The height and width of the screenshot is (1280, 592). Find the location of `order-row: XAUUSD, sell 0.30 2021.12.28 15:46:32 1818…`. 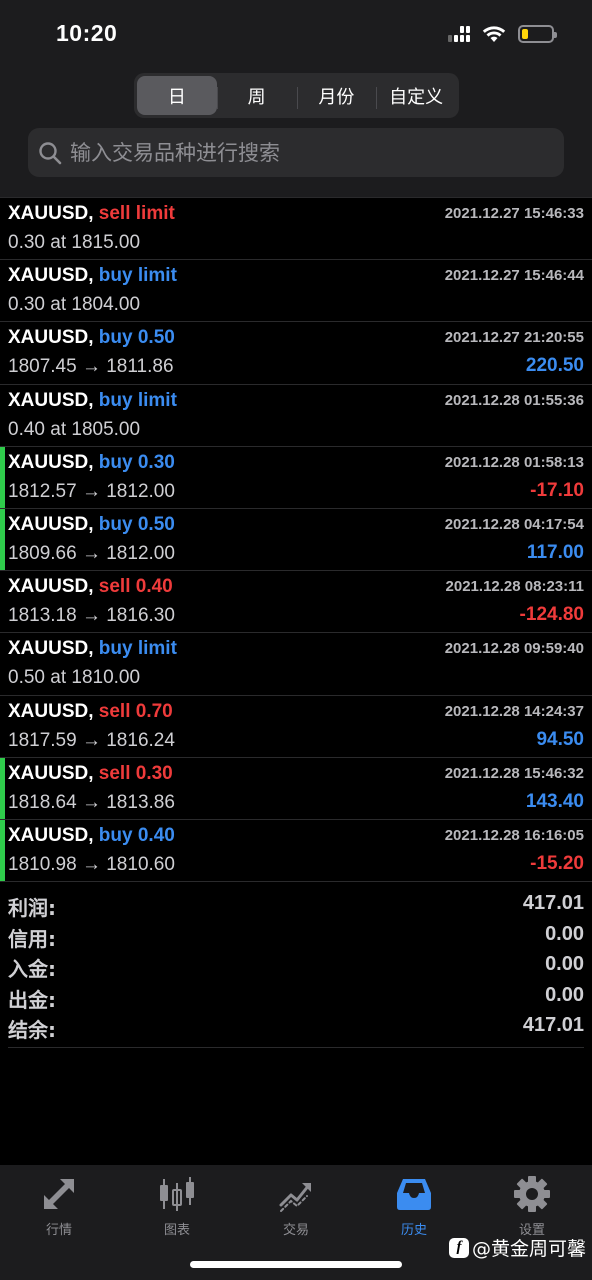

order-row: XAUUSD, sell 0.30 2021.12.28 15:46:32 1818… is located at coordinates (296, 788).